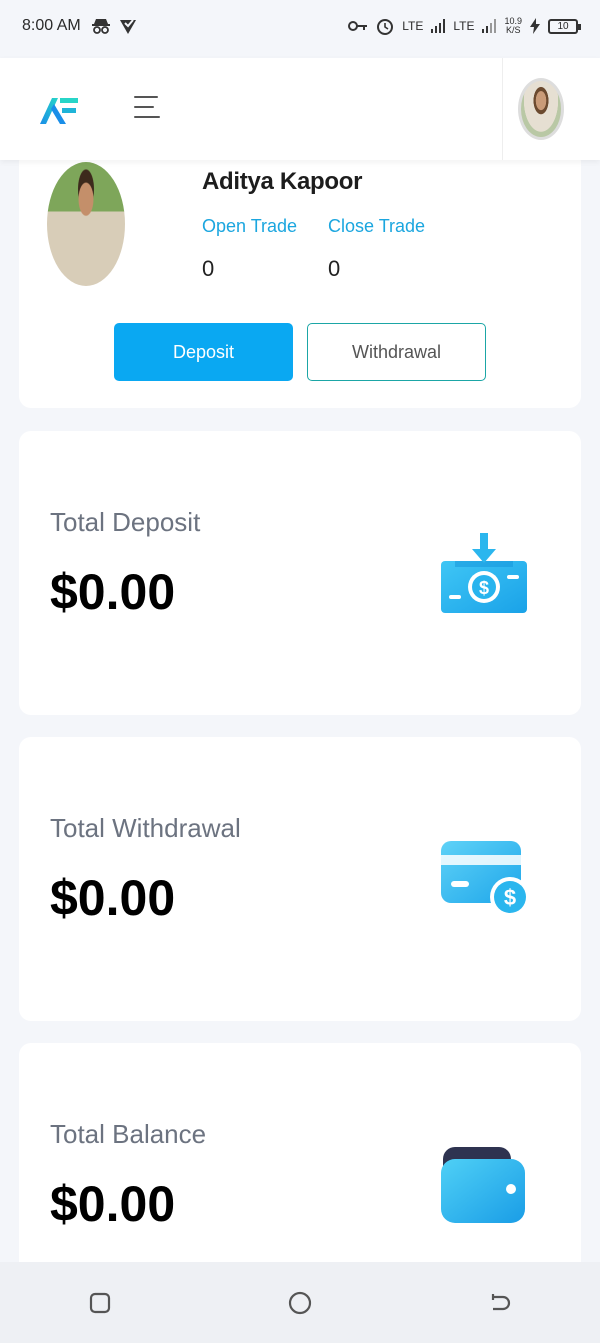 Image resolution: width=600 pixels, height=1343 pixels. I want to click on avatar, so click(540, 109).